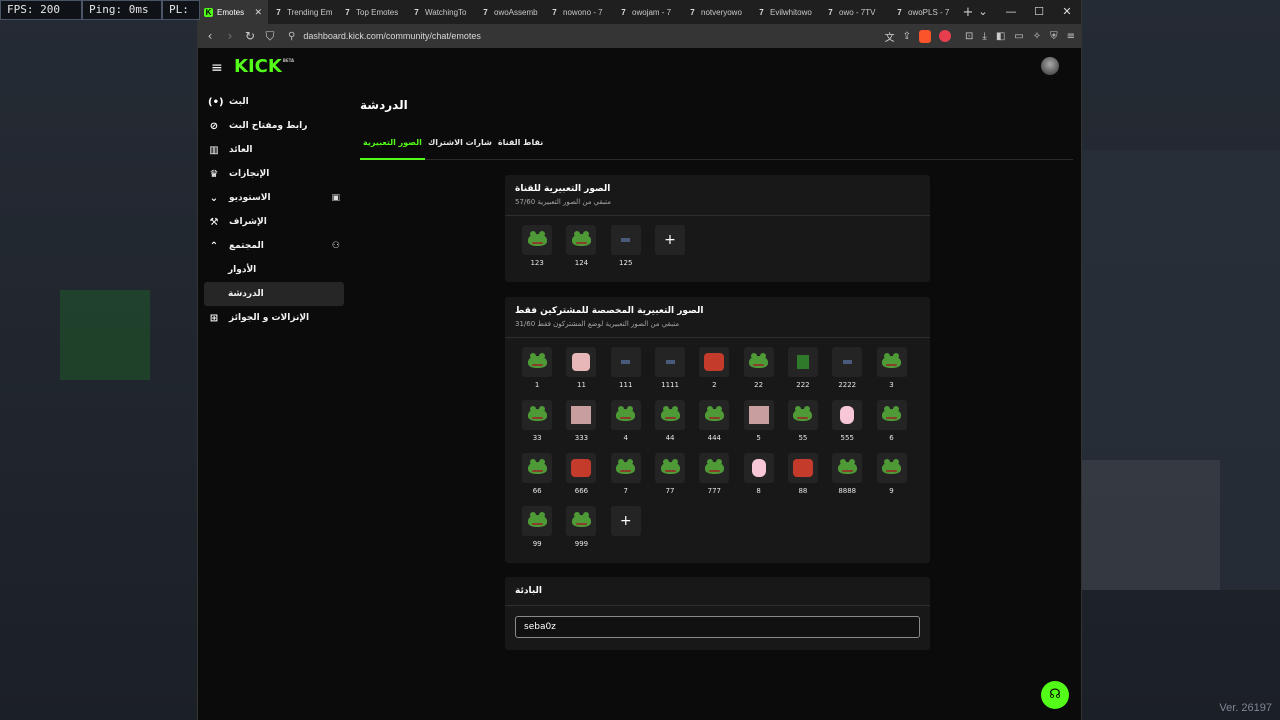 The width and height of the screenshot is (1280, 720). I want to click on sidebar-item: (•) البث, so click(274, 102).